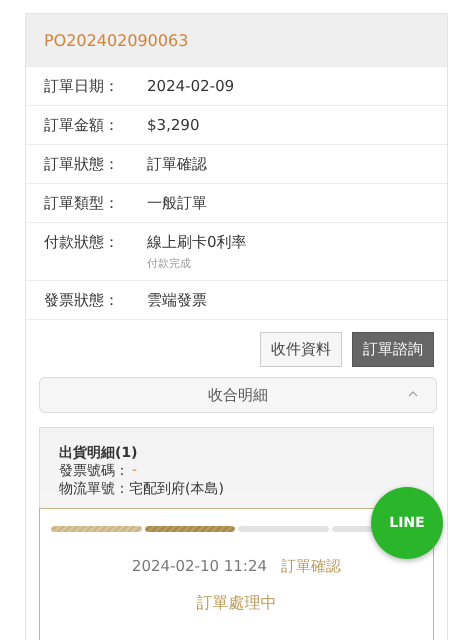 Image resolution: width=473 pixels, height=640 pixels. I want to click on collapse-bar: 收合明細, so click(238, 395).